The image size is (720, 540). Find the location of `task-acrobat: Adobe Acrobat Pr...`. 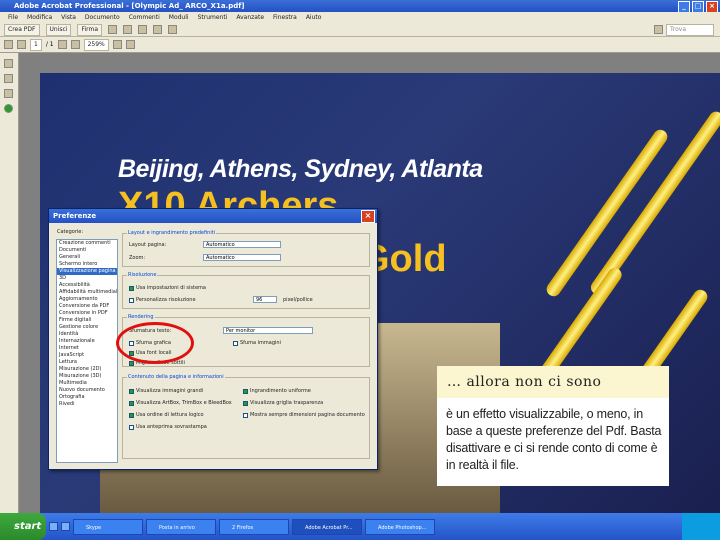

task-acrobat: Adobe Acrobat Pr... is located at coordinates (327, 526).